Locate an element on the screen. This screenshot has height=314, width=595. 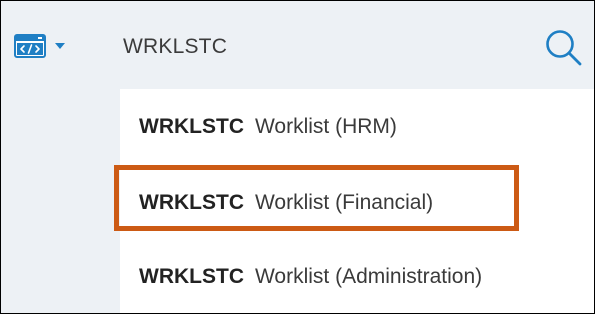
search-button is located at coordinates (564, 48).